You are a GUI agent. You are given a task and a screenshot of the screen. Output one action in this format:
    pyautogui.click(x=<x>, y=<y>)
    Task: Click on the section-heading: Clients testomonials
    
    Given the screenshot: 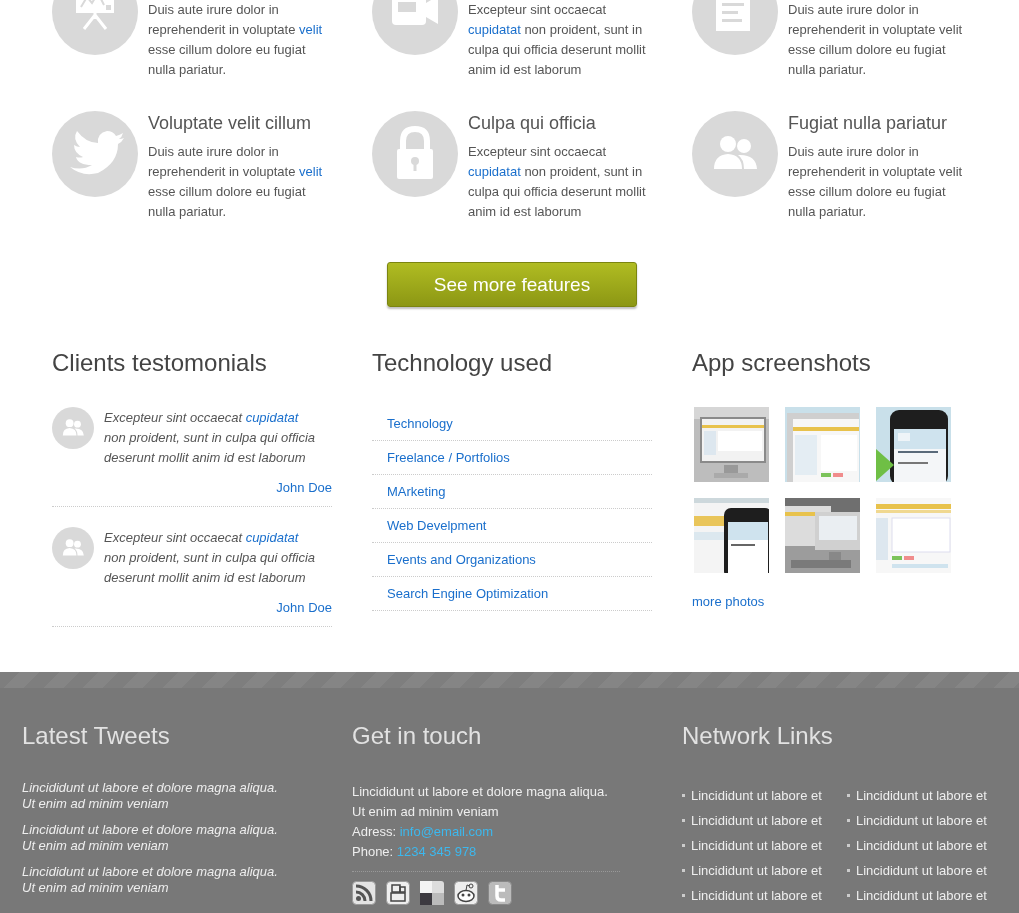 What is the action you would take?
    pyautogui.click(x=160, y=363)
    